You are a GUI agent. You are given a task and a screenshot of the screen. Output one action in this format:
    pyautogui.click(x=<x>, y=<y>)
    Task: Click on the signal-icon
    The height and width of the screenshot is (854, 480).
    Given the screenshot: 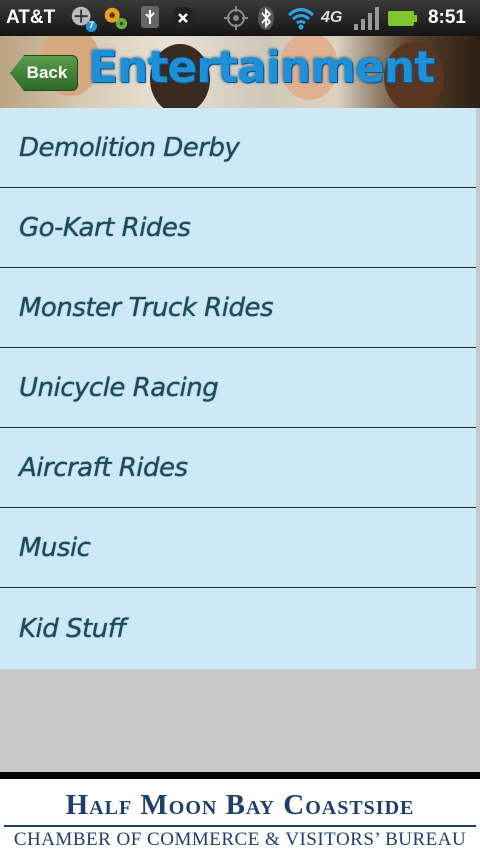 What is the action you would take?
    pyautogui.click(x=366, y=18)
    